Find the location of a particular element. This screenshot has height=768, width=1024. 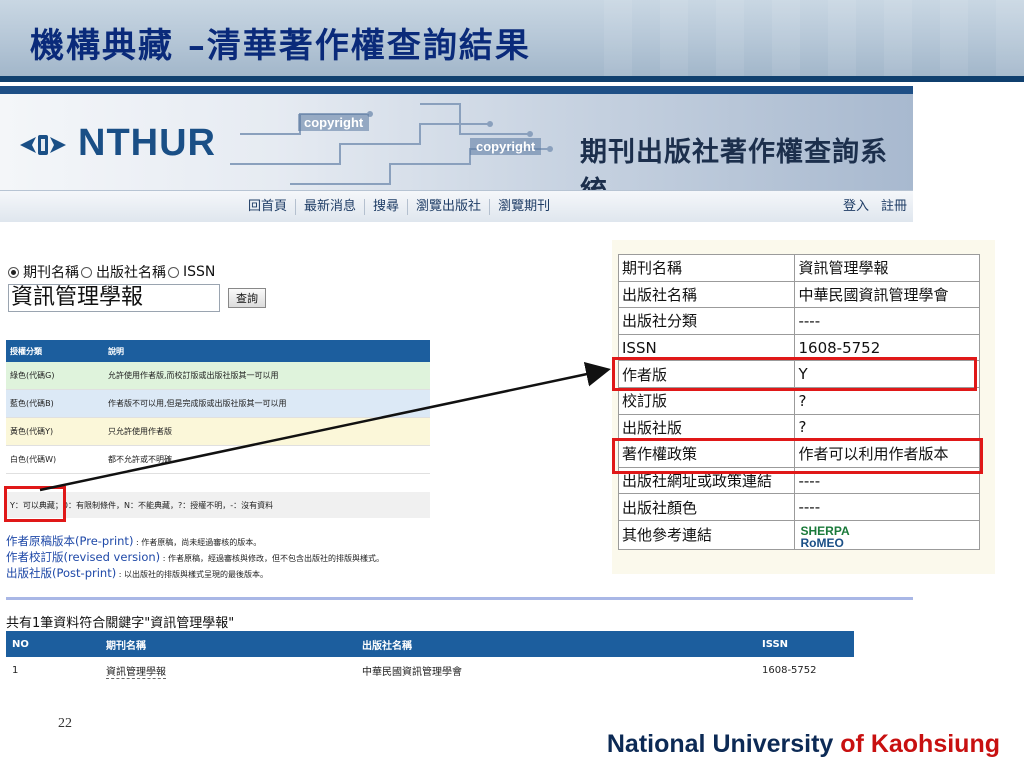

legend-row-blue: 藍色(代碼B) 作者版不可以用,但是完成版或出版社版其一可以用 is located at coordinates (218, 404).